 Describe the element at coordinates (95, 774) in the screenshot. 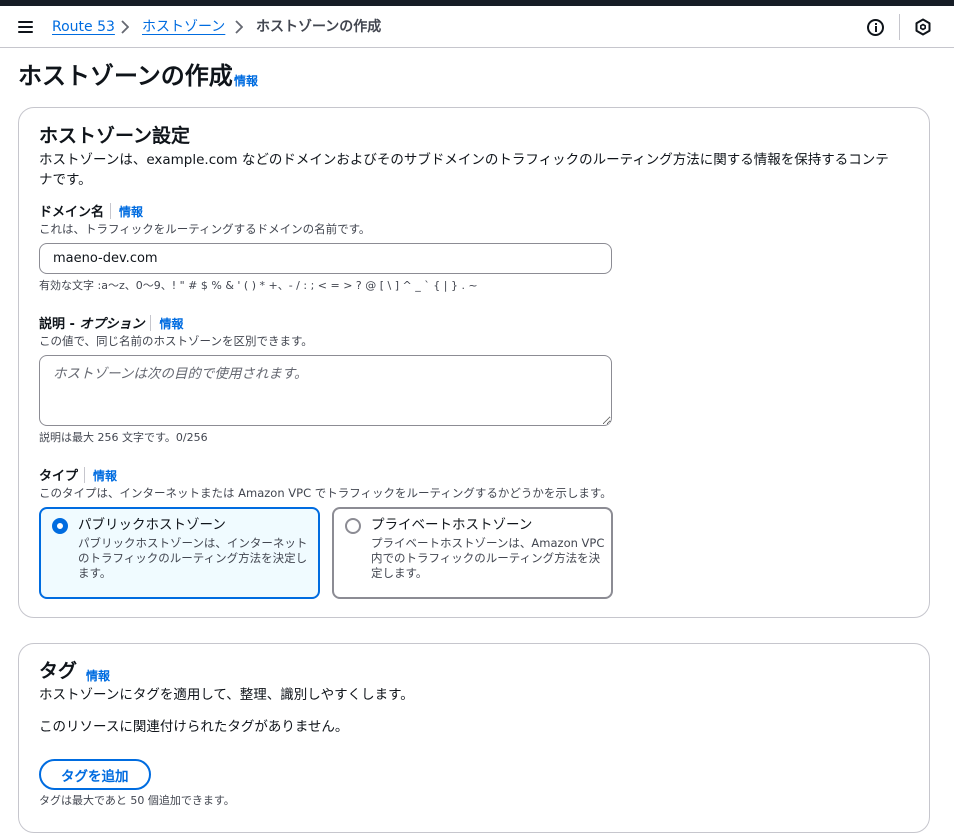

I see `add-tag-button: タグを追加` at that location.